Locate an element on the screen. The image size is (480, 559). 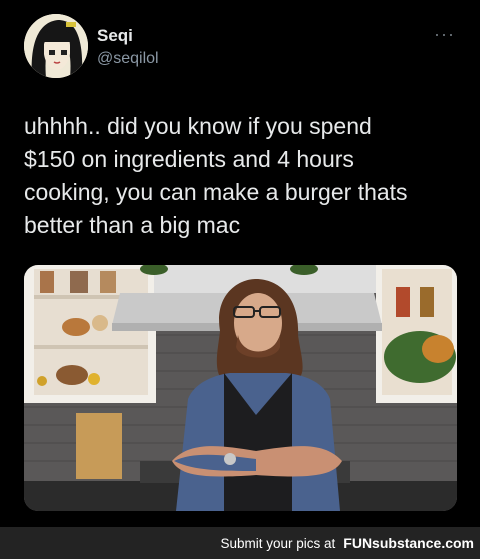
avatar is located at coordinates (56, 46).